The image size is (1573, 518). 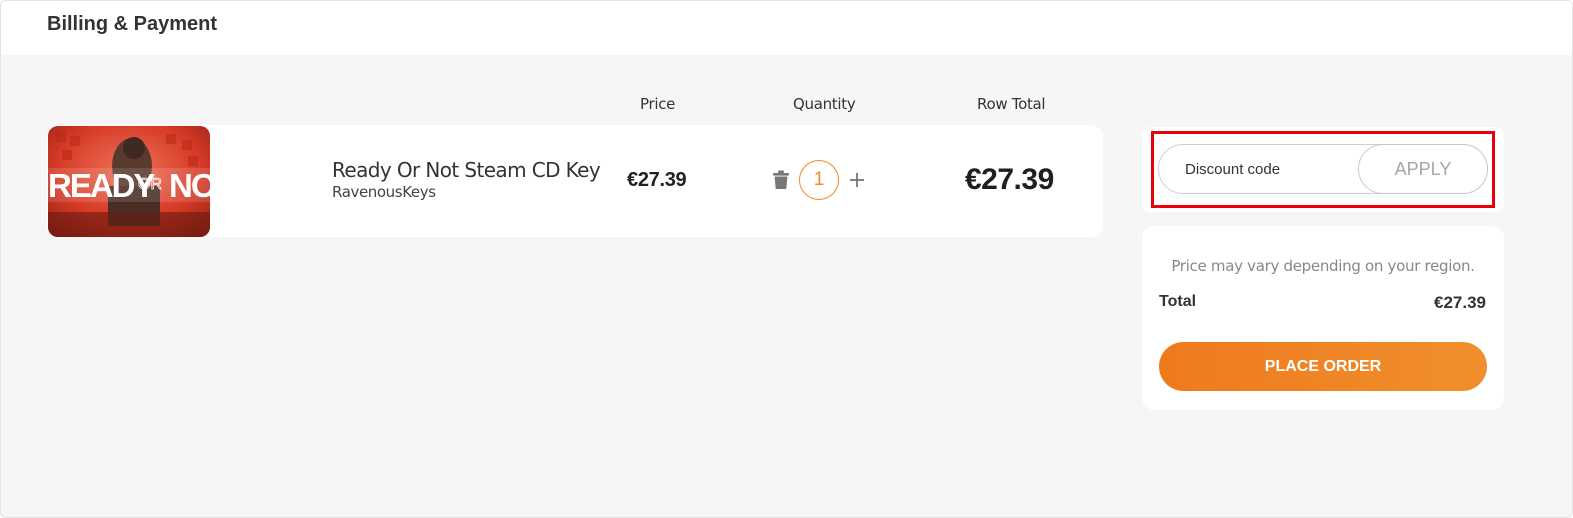 I want to click on place-order-button: PLACE ORDER, so click(x=1323, y=366).